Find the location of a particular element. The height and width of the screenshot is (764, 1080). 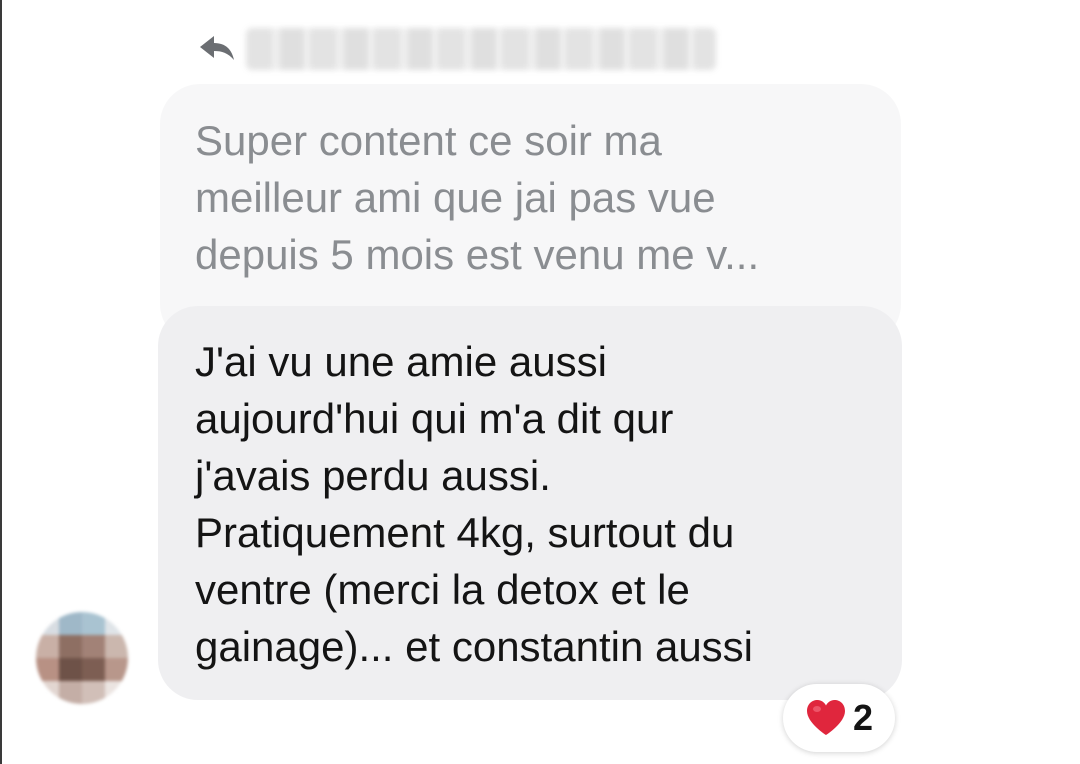

reaction-count: 2 is located at coordinates (863, 717).